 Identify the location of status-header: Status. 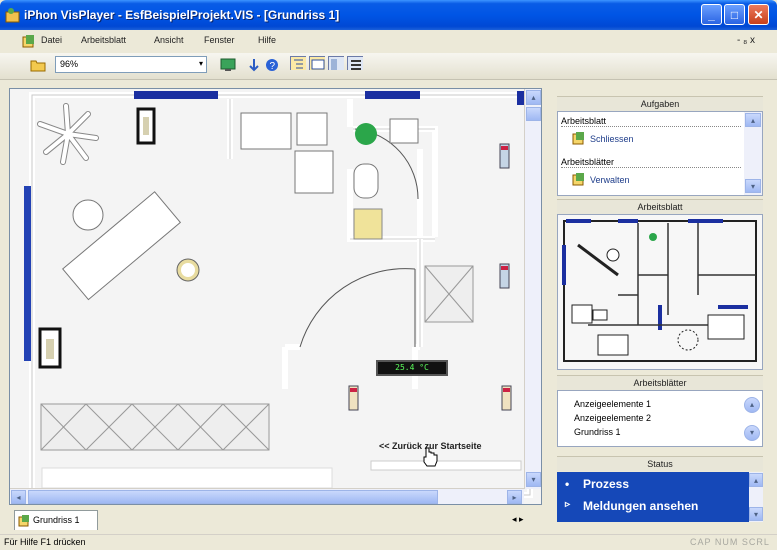
(660, 463).